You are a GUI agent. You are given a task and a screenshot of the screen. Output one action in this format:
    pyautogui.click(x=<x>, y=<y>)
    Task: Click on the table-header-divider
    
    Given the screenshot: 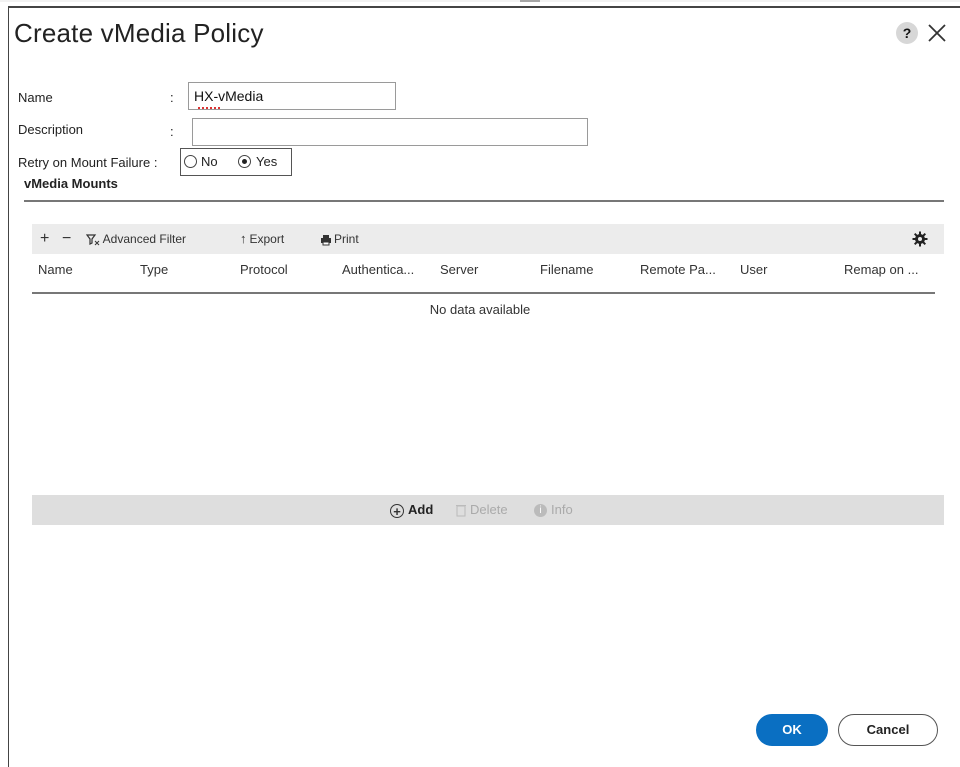 What is the action you would take?
    pyautogui.click(x=483, y=293)
    